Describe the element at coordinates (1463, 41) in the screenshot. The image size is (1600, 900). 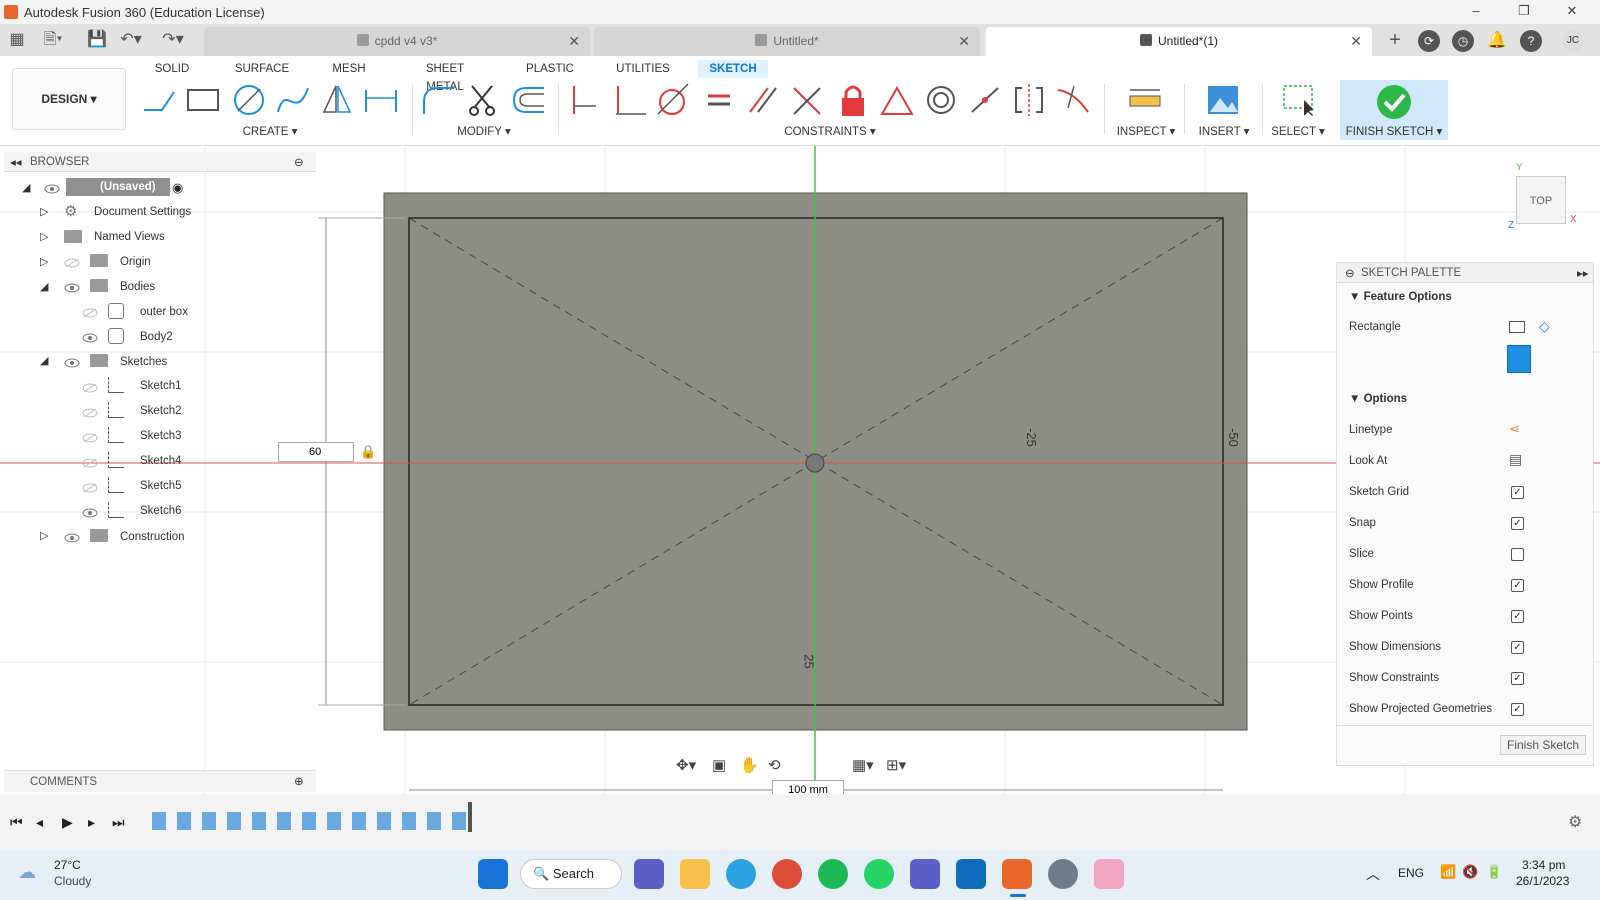
I see `job-status-icon: ◷` at that location.